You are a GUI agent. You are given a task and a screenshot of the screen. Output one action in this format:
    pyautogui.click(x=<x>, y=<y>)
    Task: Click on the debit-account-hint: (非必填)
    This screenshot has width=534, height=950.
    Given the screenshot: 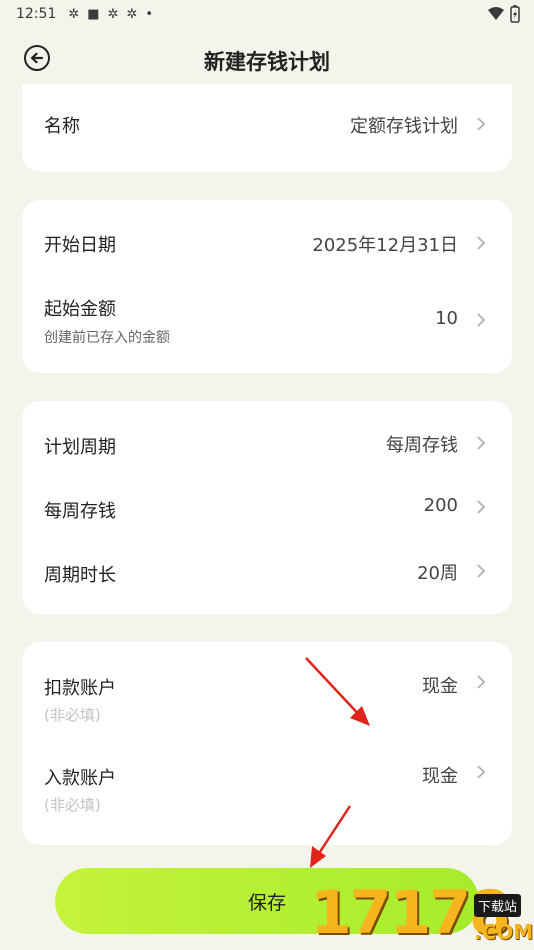 What is the action you would take?
    pyautogui.click(x=72, y=715)
    